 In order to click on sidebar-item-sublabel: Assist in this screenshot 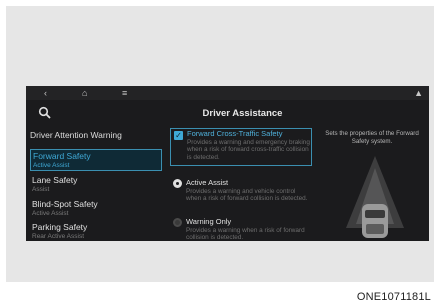, I will do `click(41, 189)`.